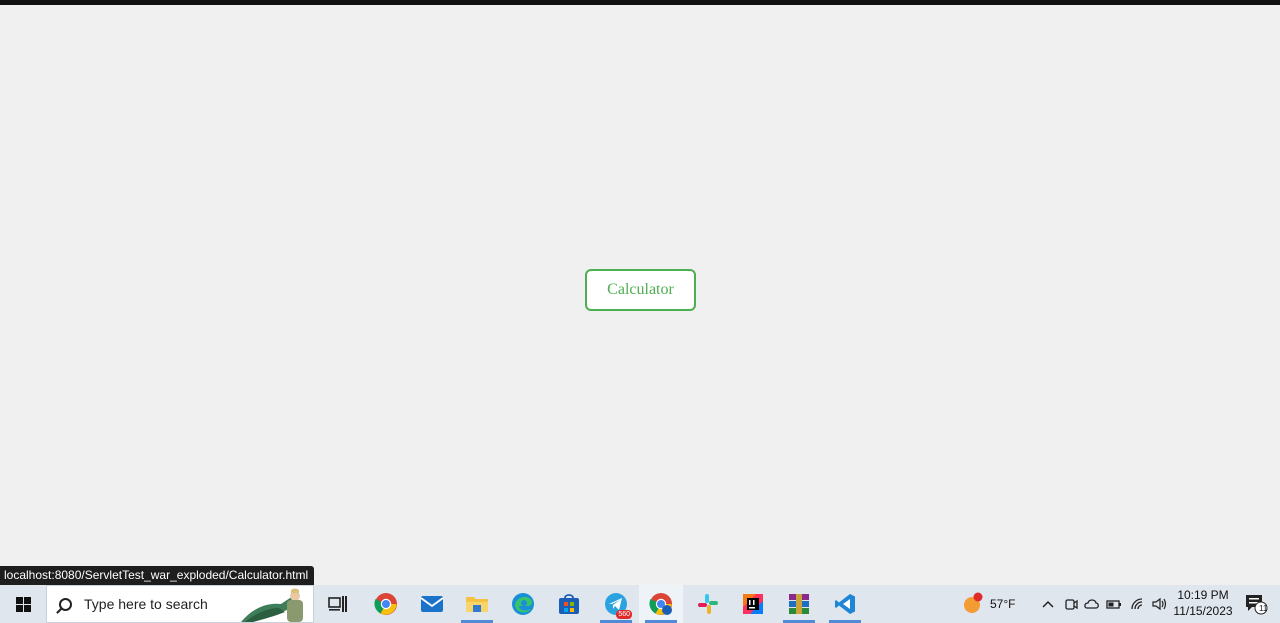 Image resolution: width=1280 pixels, height=623 pixels. Describe the element at coordinates (1203, 611) in the screenshot. I see `clock-date: 11/15/2023` at that location.